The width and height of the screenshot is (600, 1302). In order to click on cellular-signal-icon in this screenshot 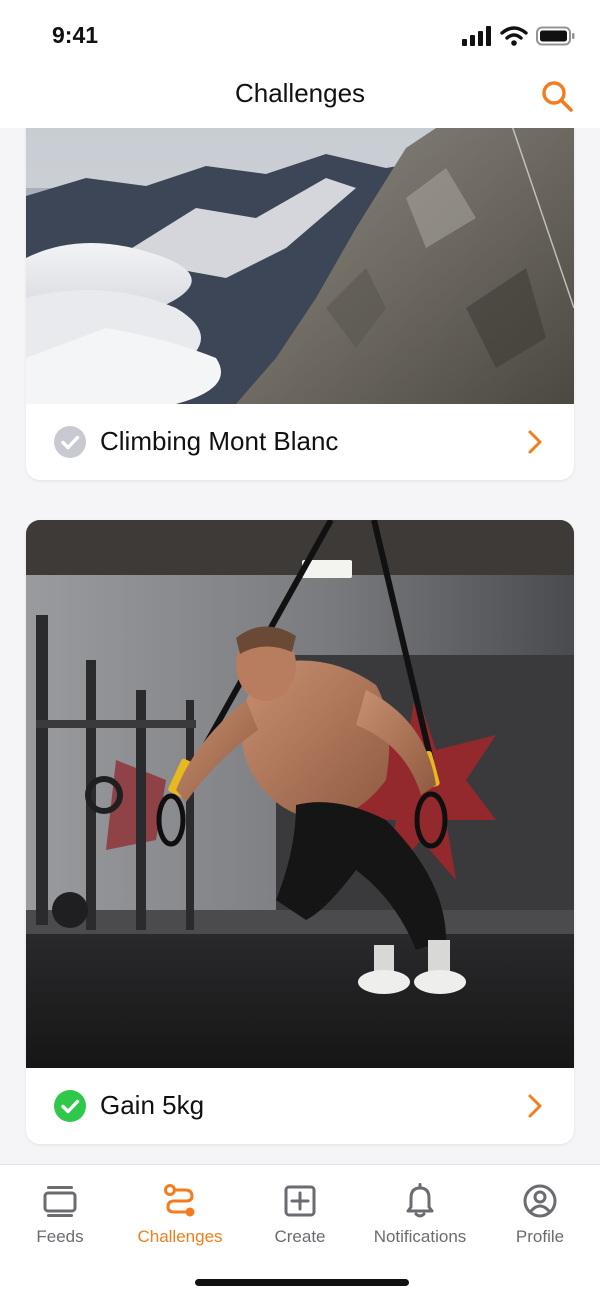, I will do `click(476, 36)`.